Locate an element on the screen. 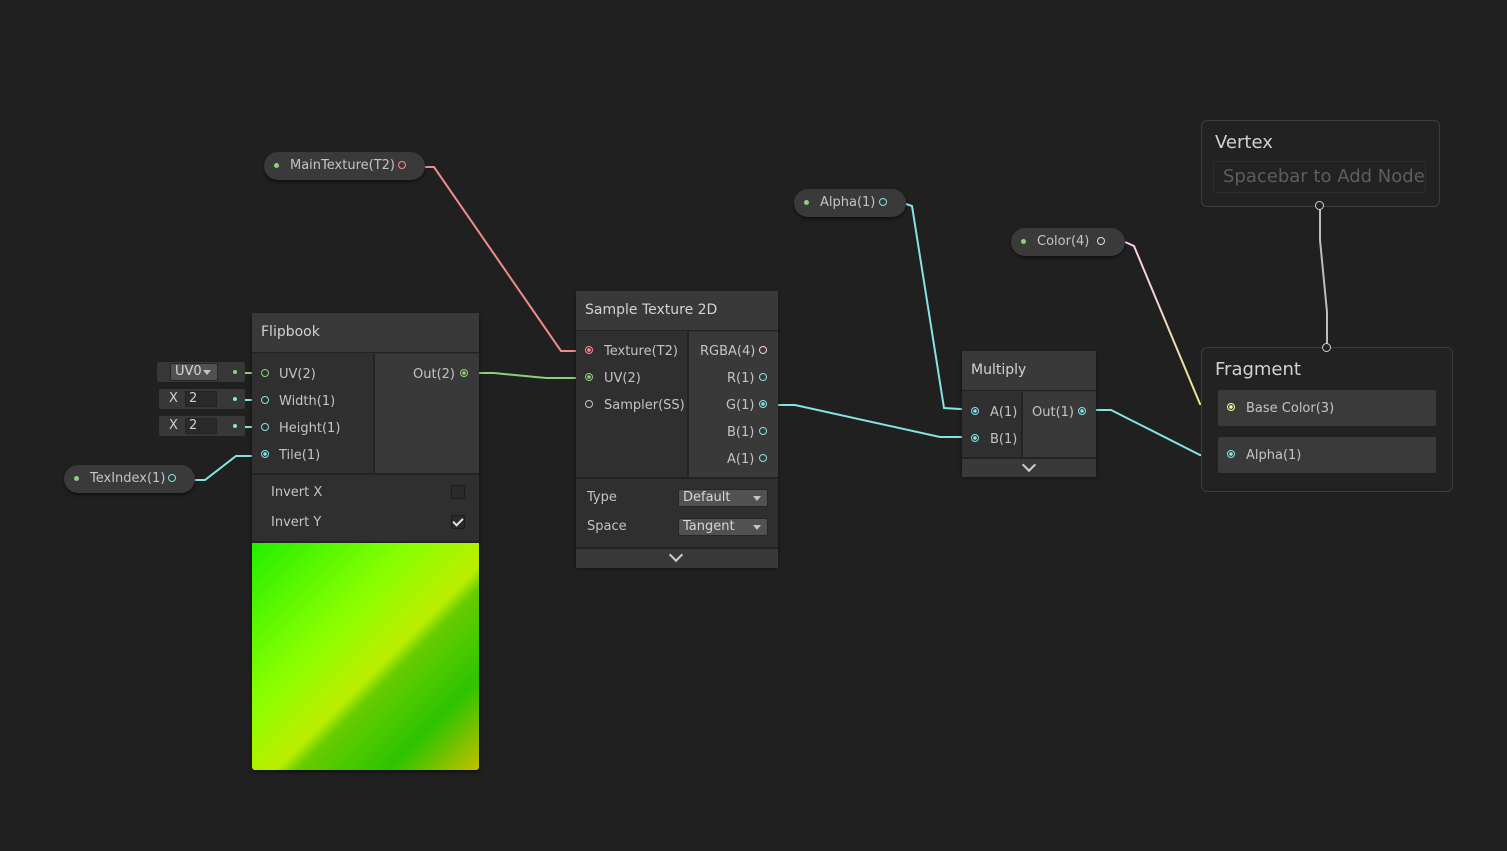  height-axis-label: X is located at coordinates (173, 425).